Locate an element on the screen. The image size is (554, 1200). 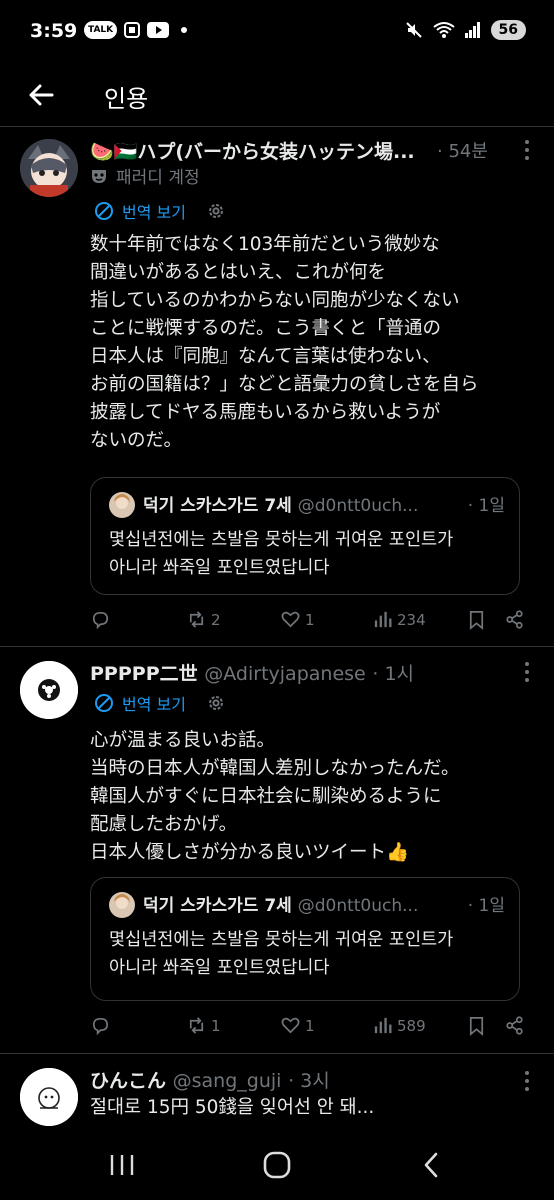
status-right: 56 is located at coordinates (465, 30).